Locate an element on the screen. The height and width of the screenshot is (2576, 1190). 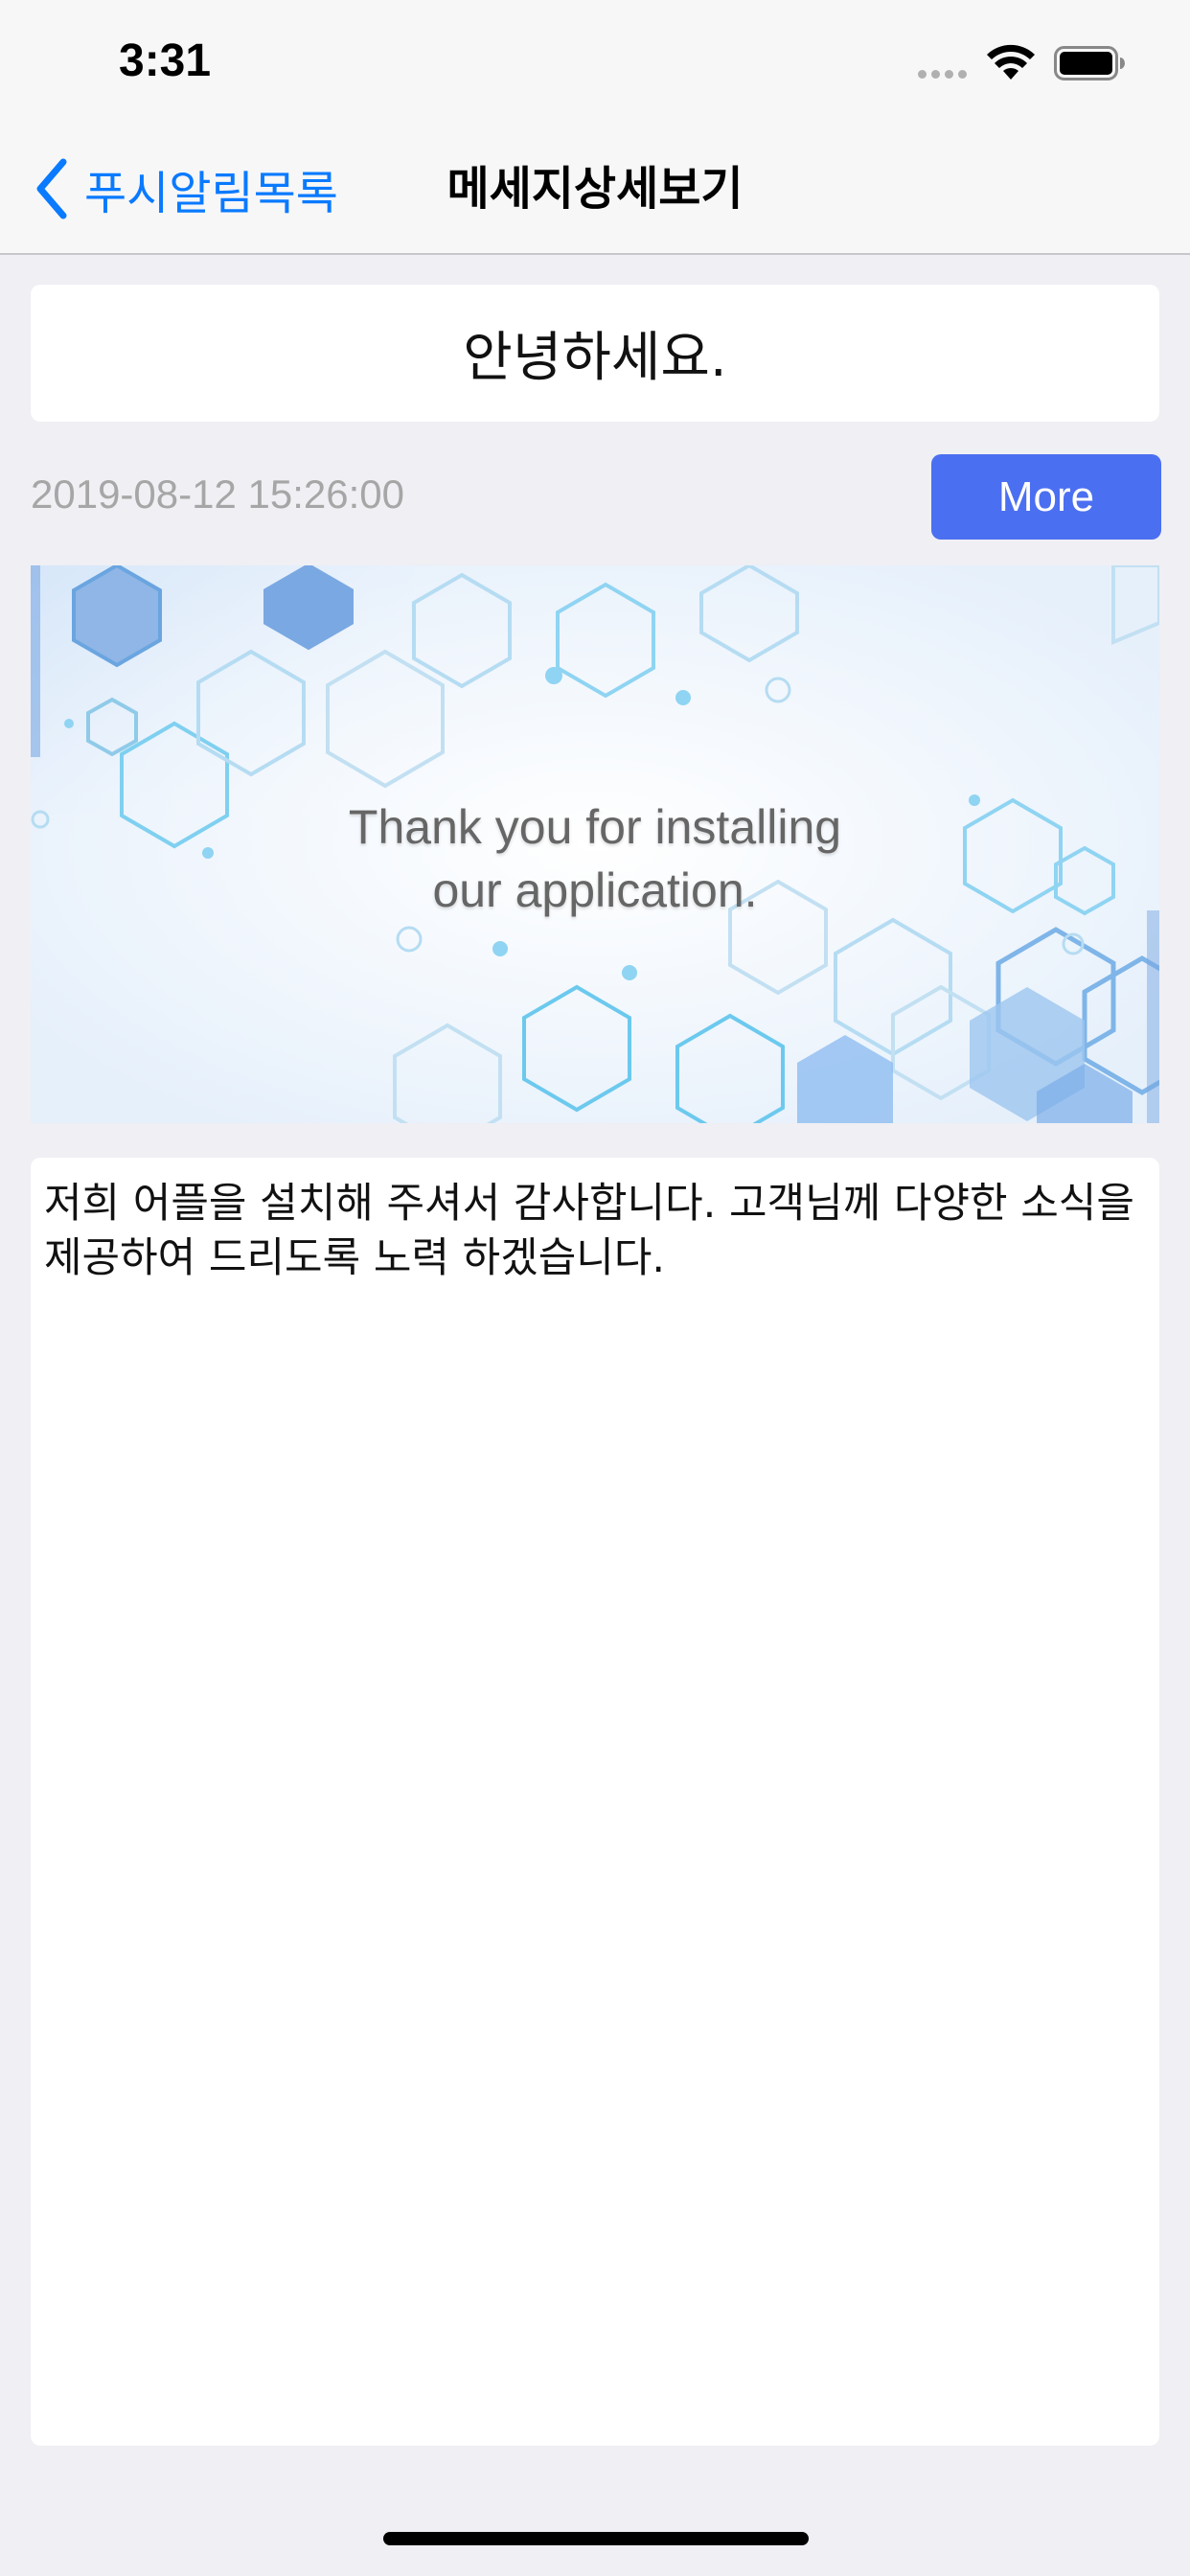
more-button: More is located at coordinates (1046, 497).